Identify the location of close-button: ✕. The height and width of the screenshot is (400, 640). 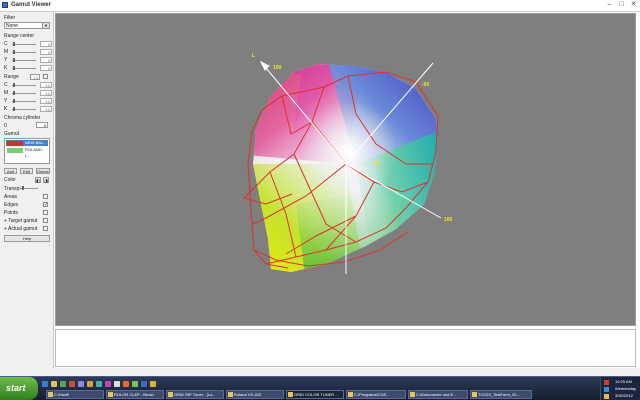
(633, 5).